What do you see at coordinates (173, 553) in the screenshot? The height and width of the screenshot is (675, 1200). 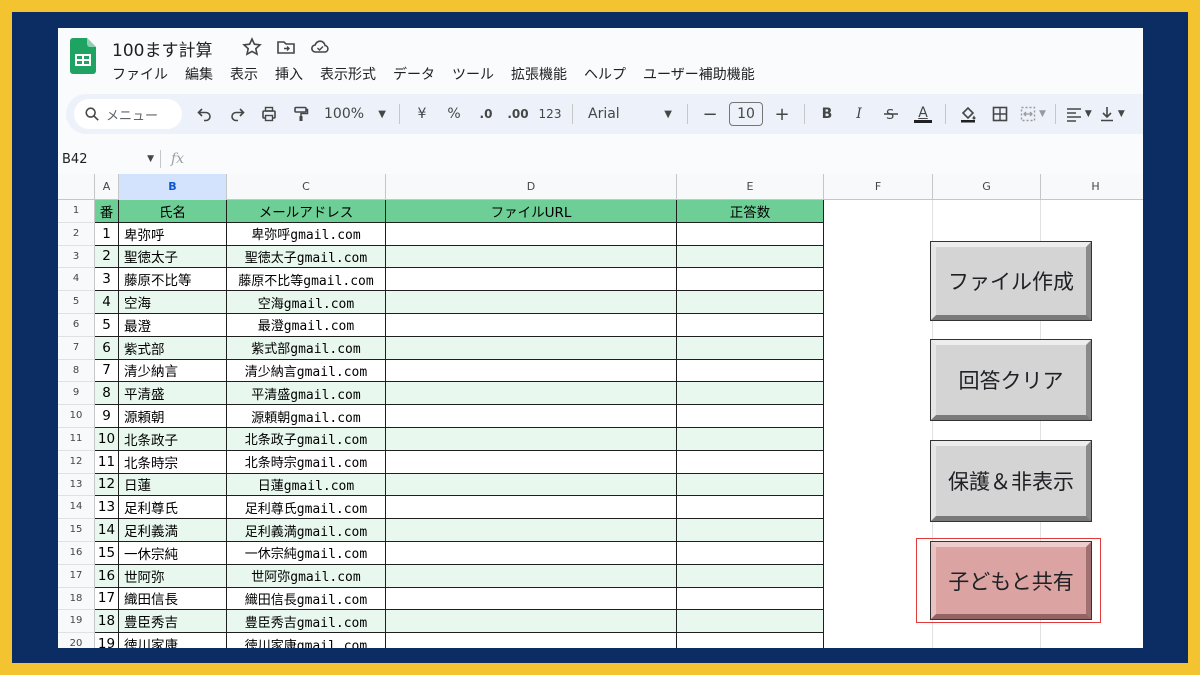 I see `name-cell: 一休宗純` at bounding box center [173, 553].